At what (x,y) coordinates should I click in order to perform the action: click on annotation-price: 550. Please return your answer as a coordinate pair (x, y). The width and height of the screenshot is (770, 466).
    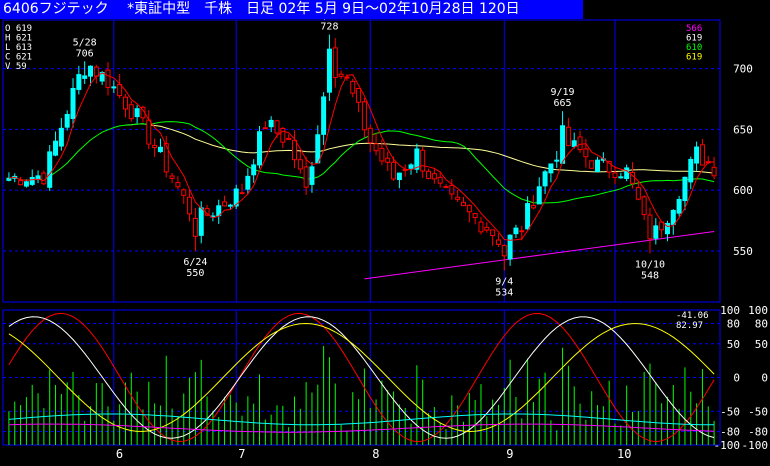
    Looking at the image, I should click on (195, 273).